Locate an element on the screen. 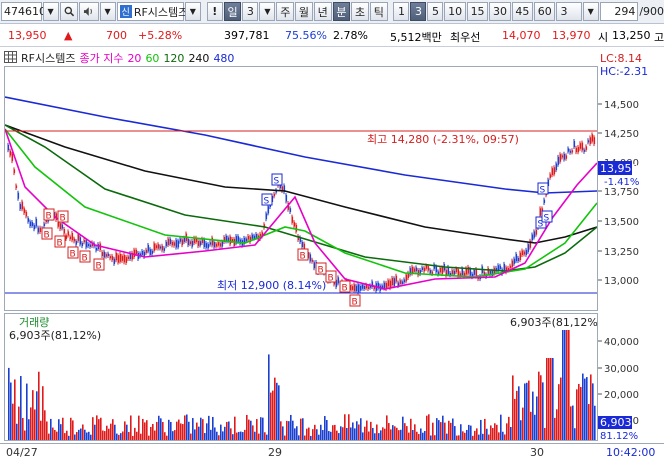 The width and height of the screenshot is (664, 462). price-axis-label: 14,500 is located at coordinates (621, 105).